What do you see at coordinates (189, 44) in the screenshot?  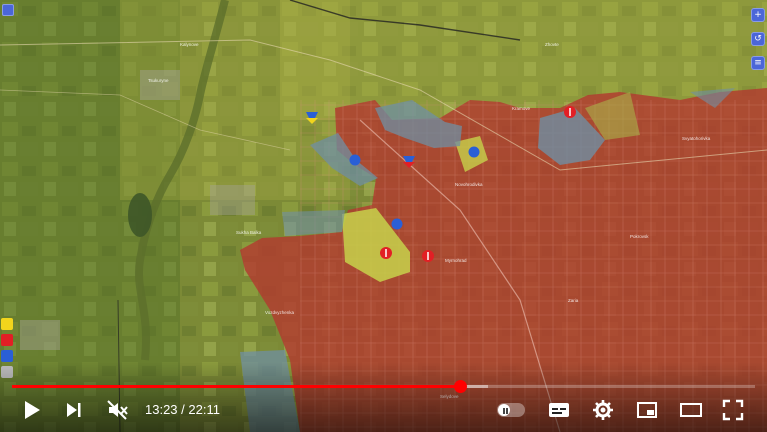 I see `svg-text: Kalynove` at bounding box center [189, 44].